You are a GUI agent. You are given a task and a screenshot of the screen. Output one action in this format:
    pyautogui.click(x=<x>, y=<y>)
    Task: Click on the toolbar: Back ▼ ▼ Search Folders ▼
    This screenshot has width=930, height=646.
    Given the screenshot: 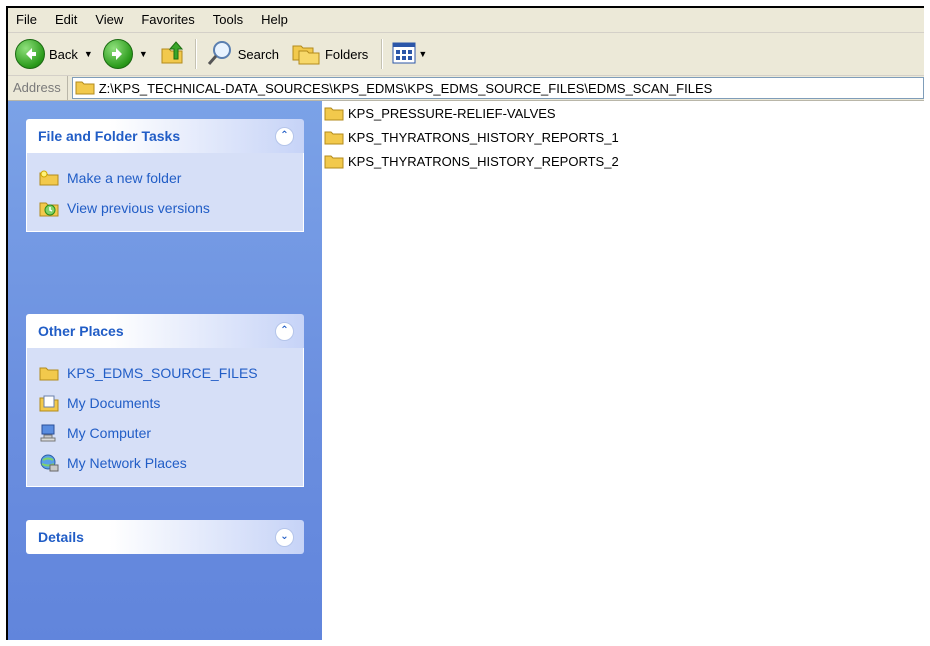 What is the action you would take?
    pyautogui.click(x=466, y=54)
    